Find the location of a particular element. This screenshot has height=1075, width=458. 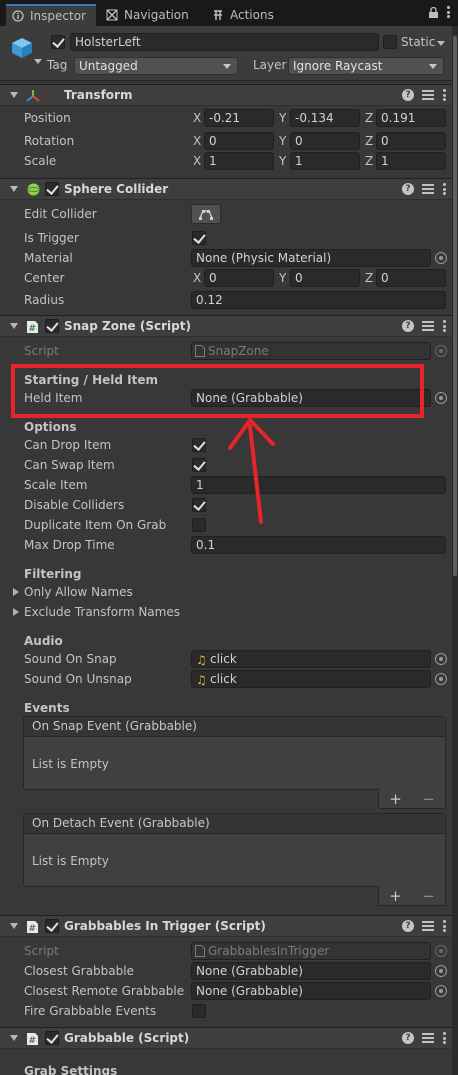

grabbables-in-trigger-header: # Grabbables In Trigger (Script) ? is located at coordinates (226, 926).